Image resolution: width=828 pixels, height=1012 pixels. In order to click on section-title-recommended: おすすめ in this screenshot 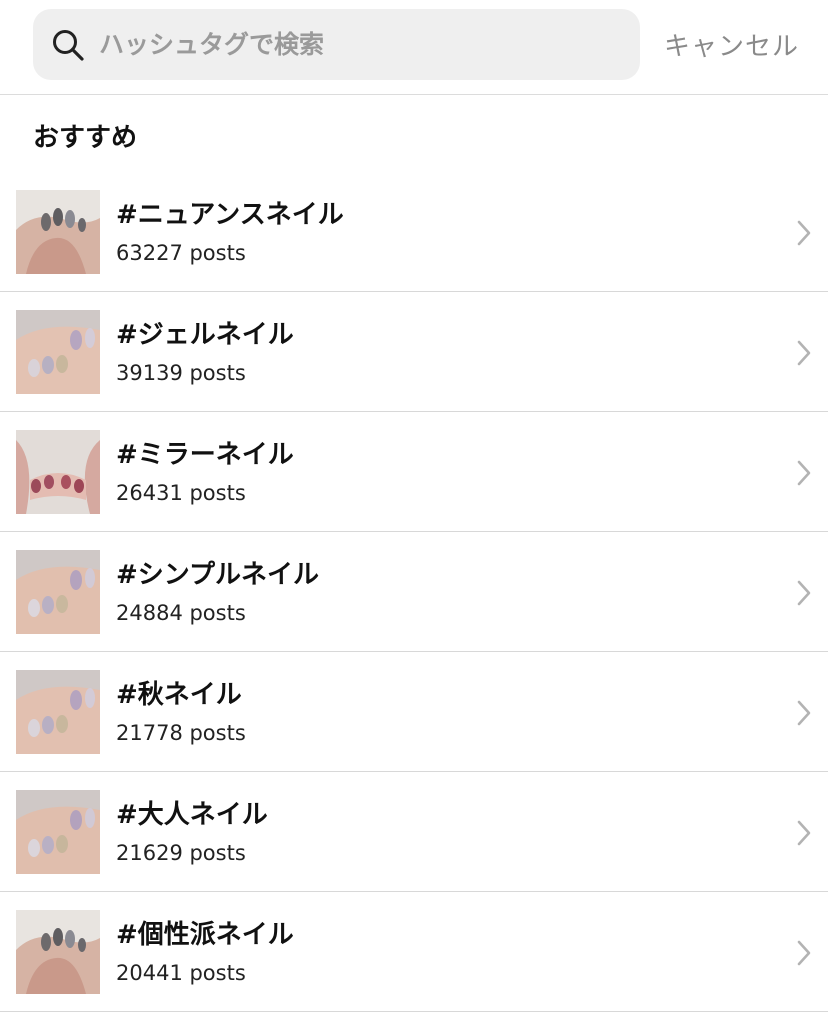, I will do `click(85, 138)`.